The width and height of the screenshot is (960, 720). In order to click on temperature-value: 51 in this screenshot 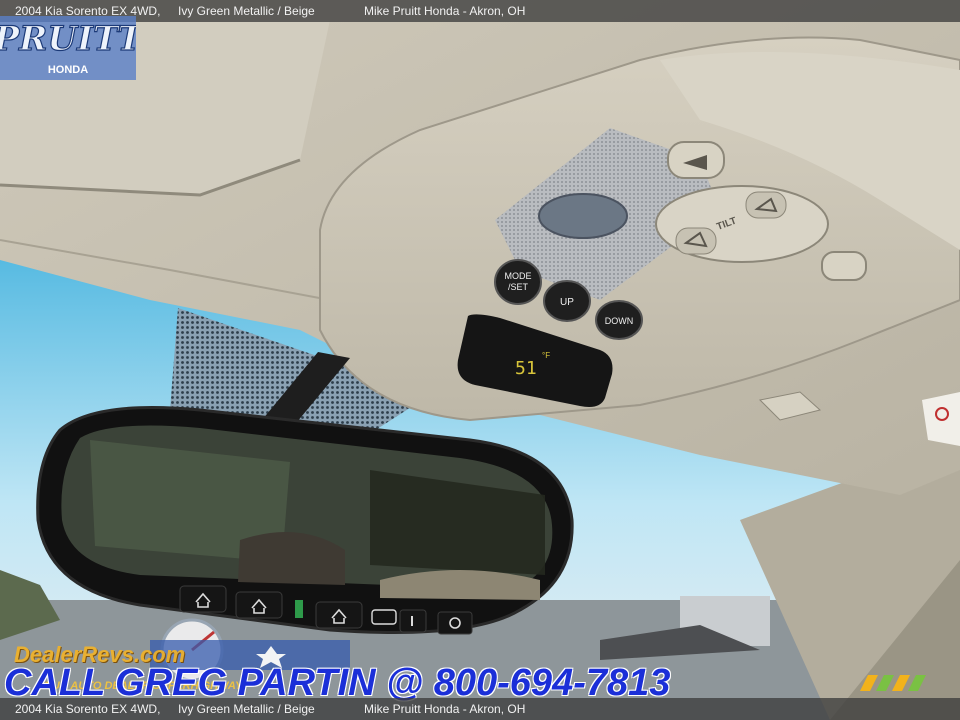, I will do `click(526, 368)`.